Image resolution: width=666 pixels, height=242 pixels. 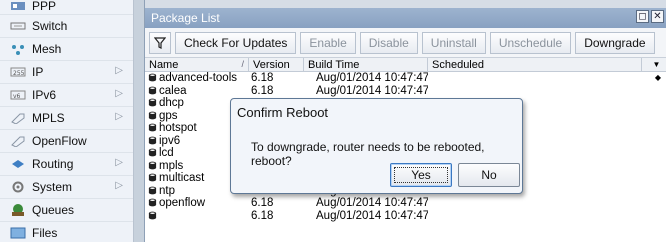 I want to click on column-build-time-label: Build Time, so click(x=334, y=64).